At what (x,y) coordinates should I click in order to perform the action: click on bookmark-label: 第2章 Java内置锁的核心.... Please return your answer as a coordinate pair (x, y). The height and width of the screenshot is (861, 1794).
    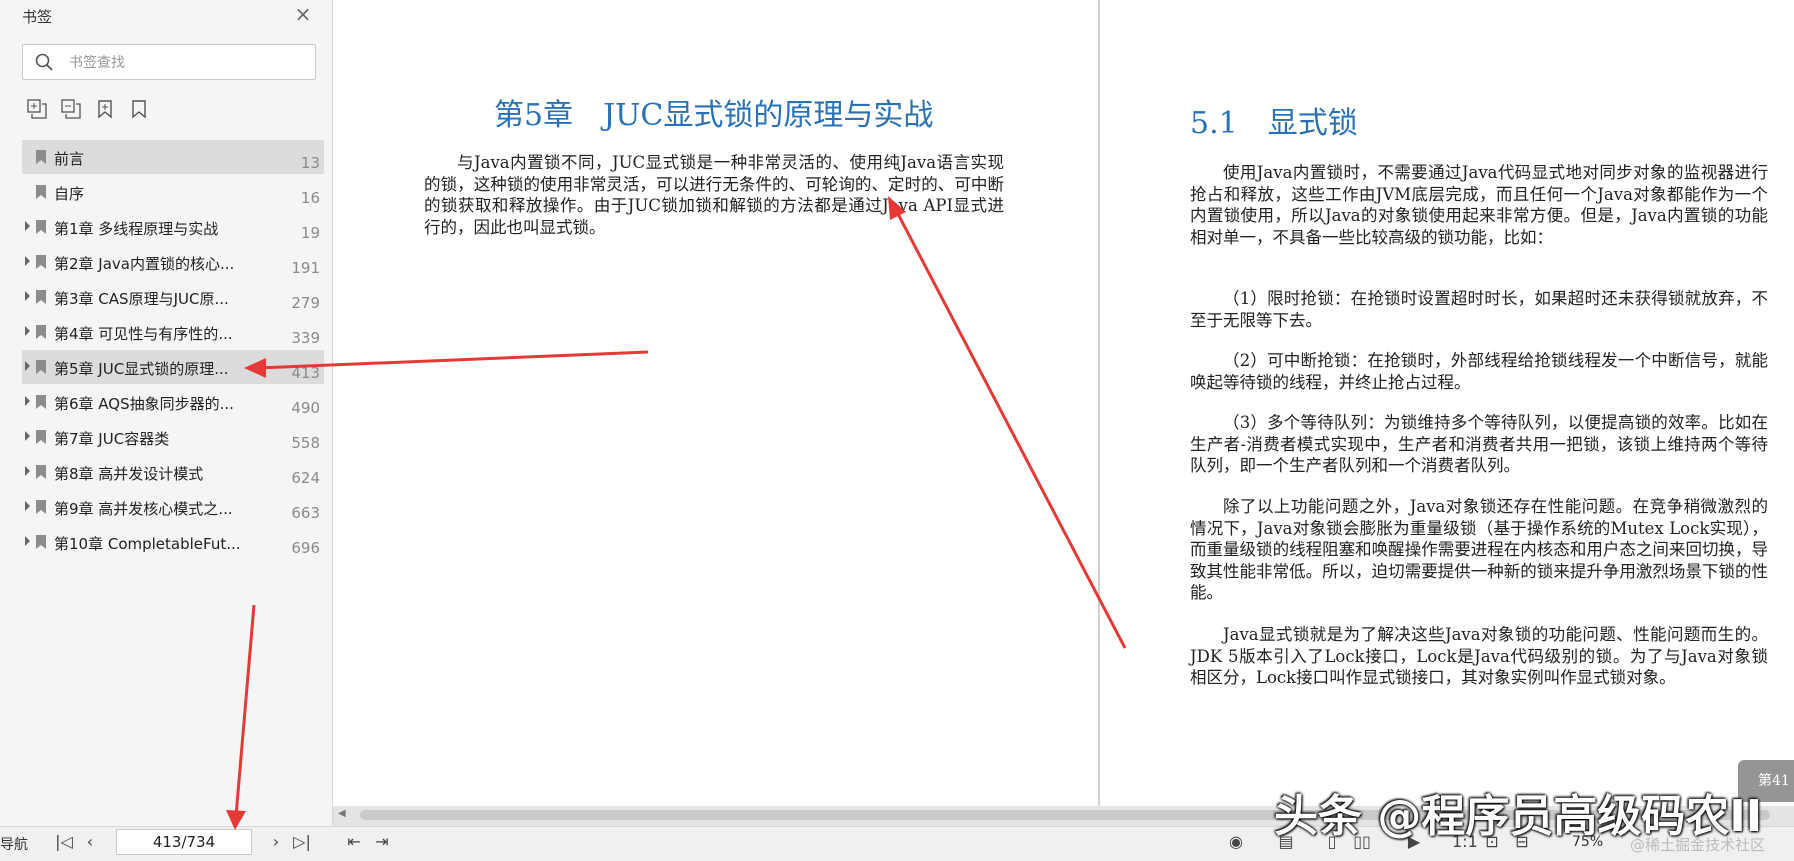
    Looking at the image, I should click on (144, 264).